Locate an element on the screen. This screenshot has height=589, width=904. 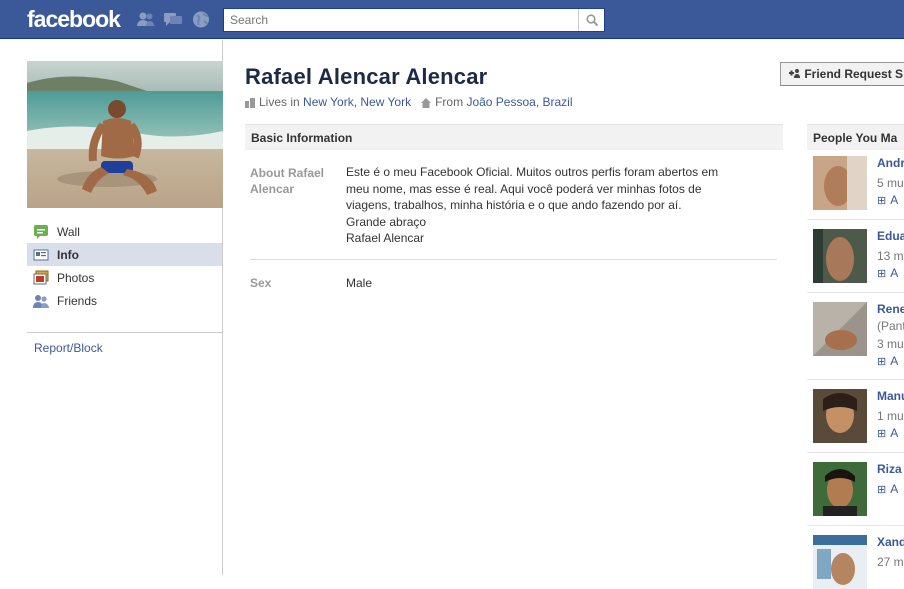
notifications-globe-icon is located at coordinates (201, 19).